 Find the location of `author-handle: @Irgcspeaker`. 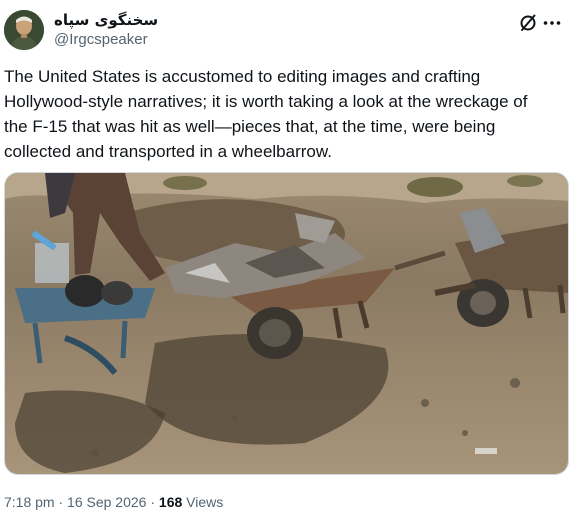

author-handle: @Irgcspeaker is located at coordinates (106, 40).